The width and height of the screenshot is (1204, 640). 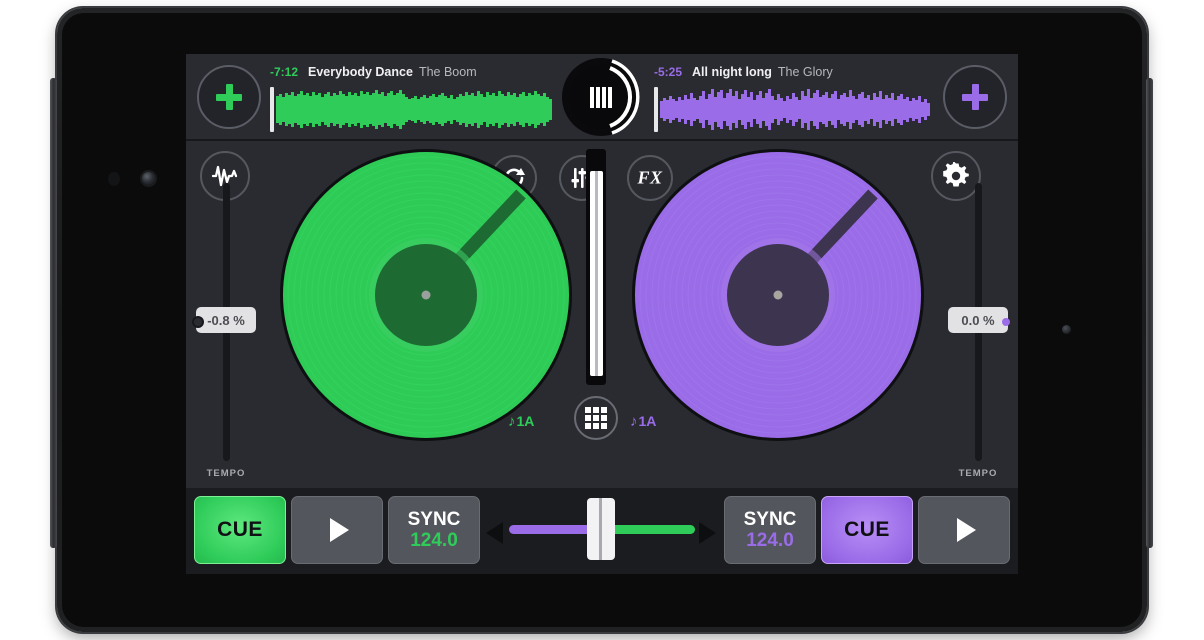 What do you see at coordinates (272, 109) in the screenshot?
I see `playhead-left` at bounding box center [272, 109].